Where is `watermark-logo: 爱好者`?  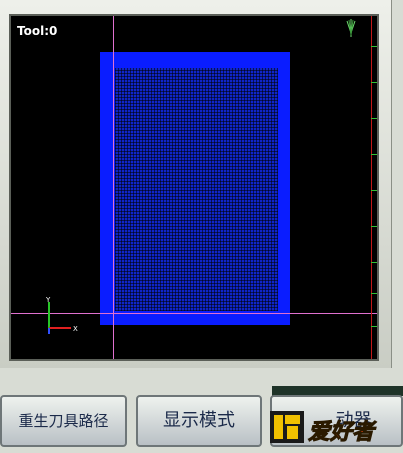 watermark-logo: 爱好者 is located at coordinates (324, 428).